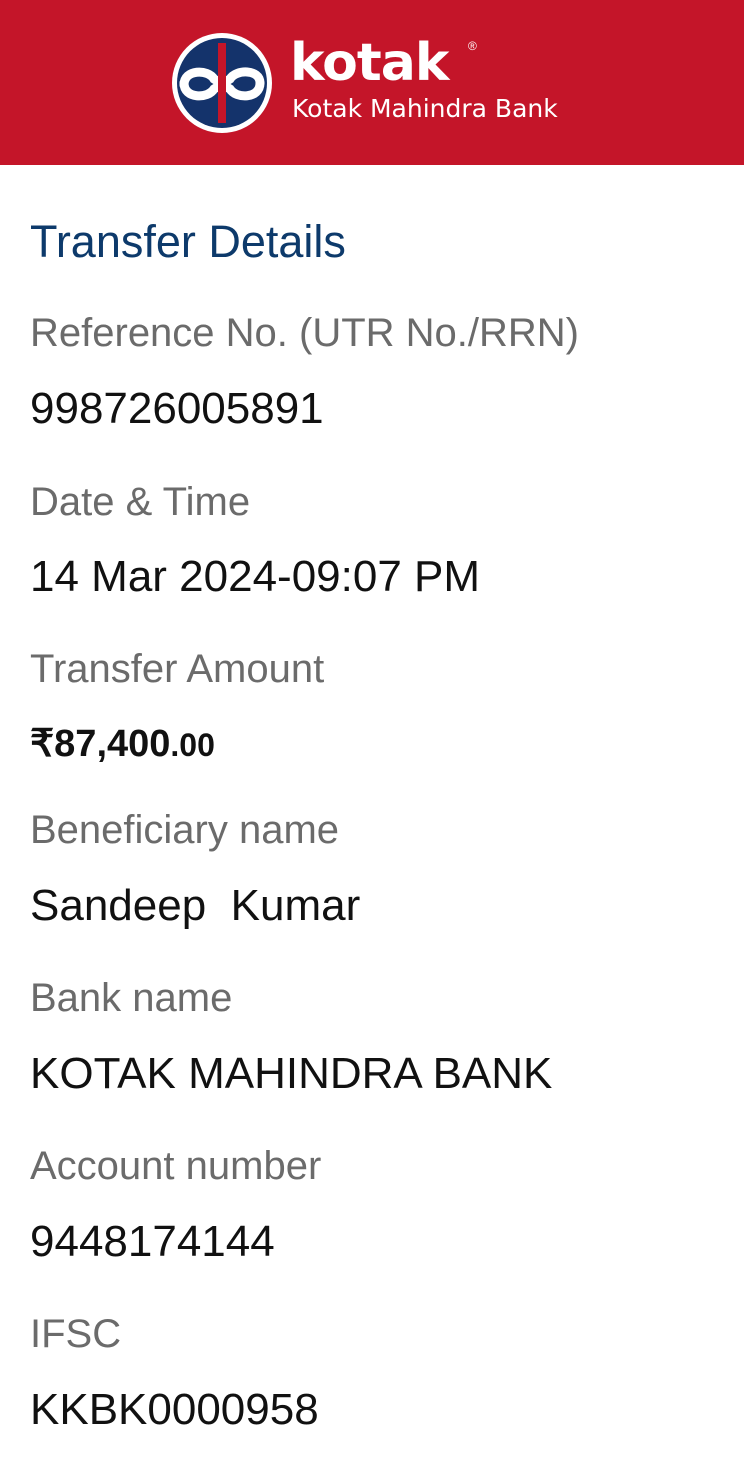  I want to click on datetime-label: Date & Time, so click(140, 502).